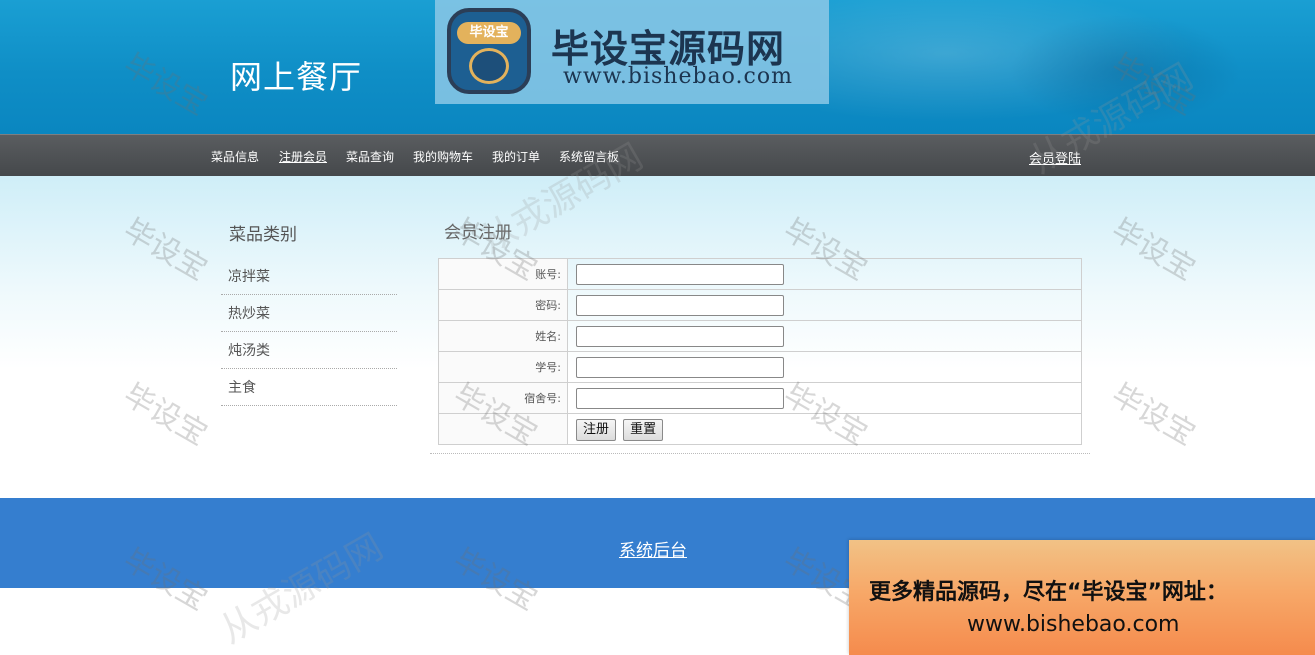 This screenshot has height=655, width=1315. I want to click on promo-url: www.bishebao.com, so click(1073, 624).